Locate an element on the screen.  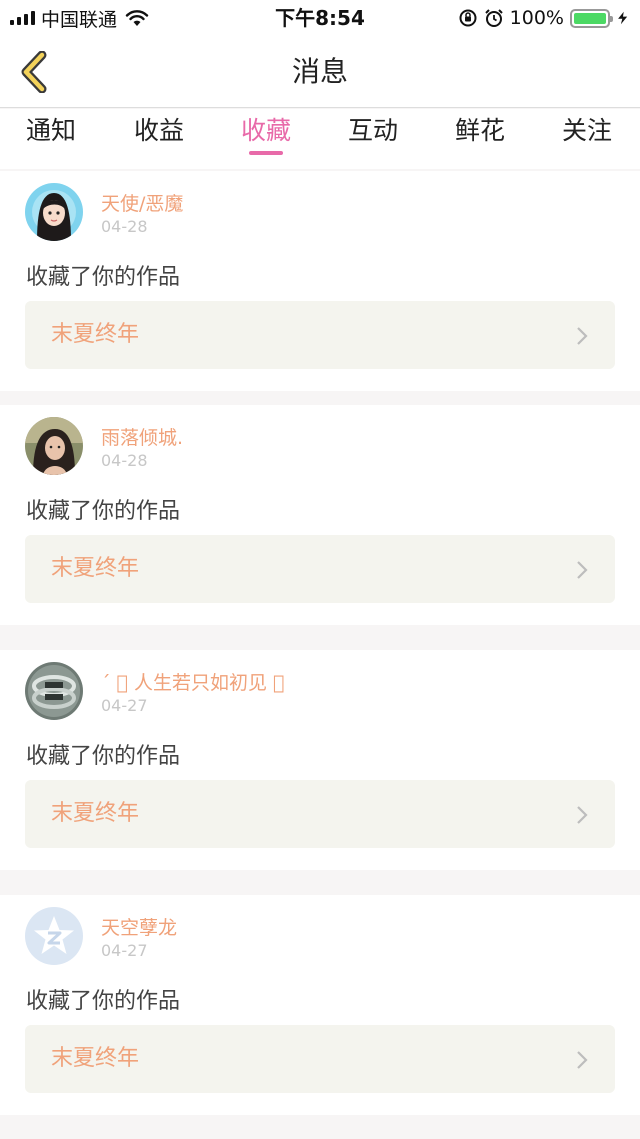
username: ˊ ゙ 人生若只如初见 ゙ is located at coordinates (192, 681).